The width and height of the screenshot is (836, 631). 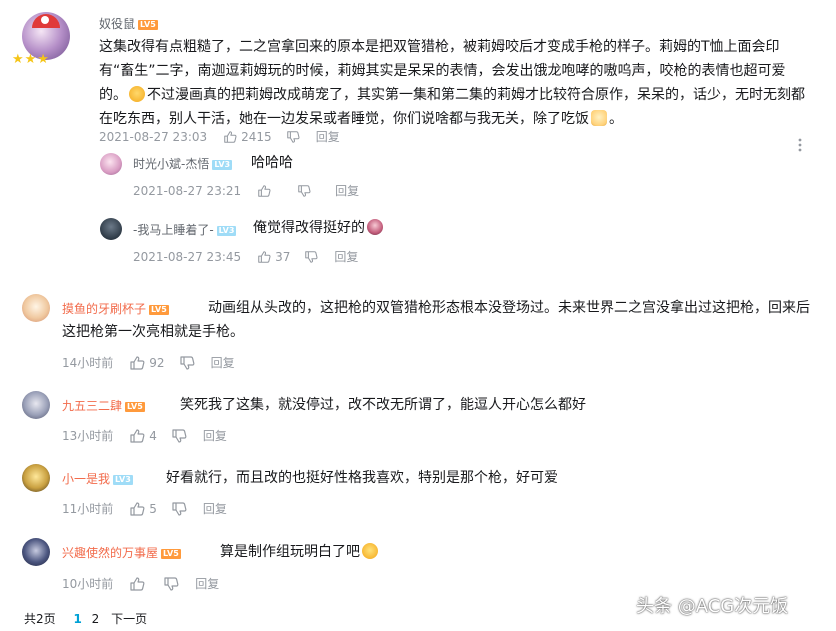 I want to click on like-button: 92, so click(x=147, y=363).